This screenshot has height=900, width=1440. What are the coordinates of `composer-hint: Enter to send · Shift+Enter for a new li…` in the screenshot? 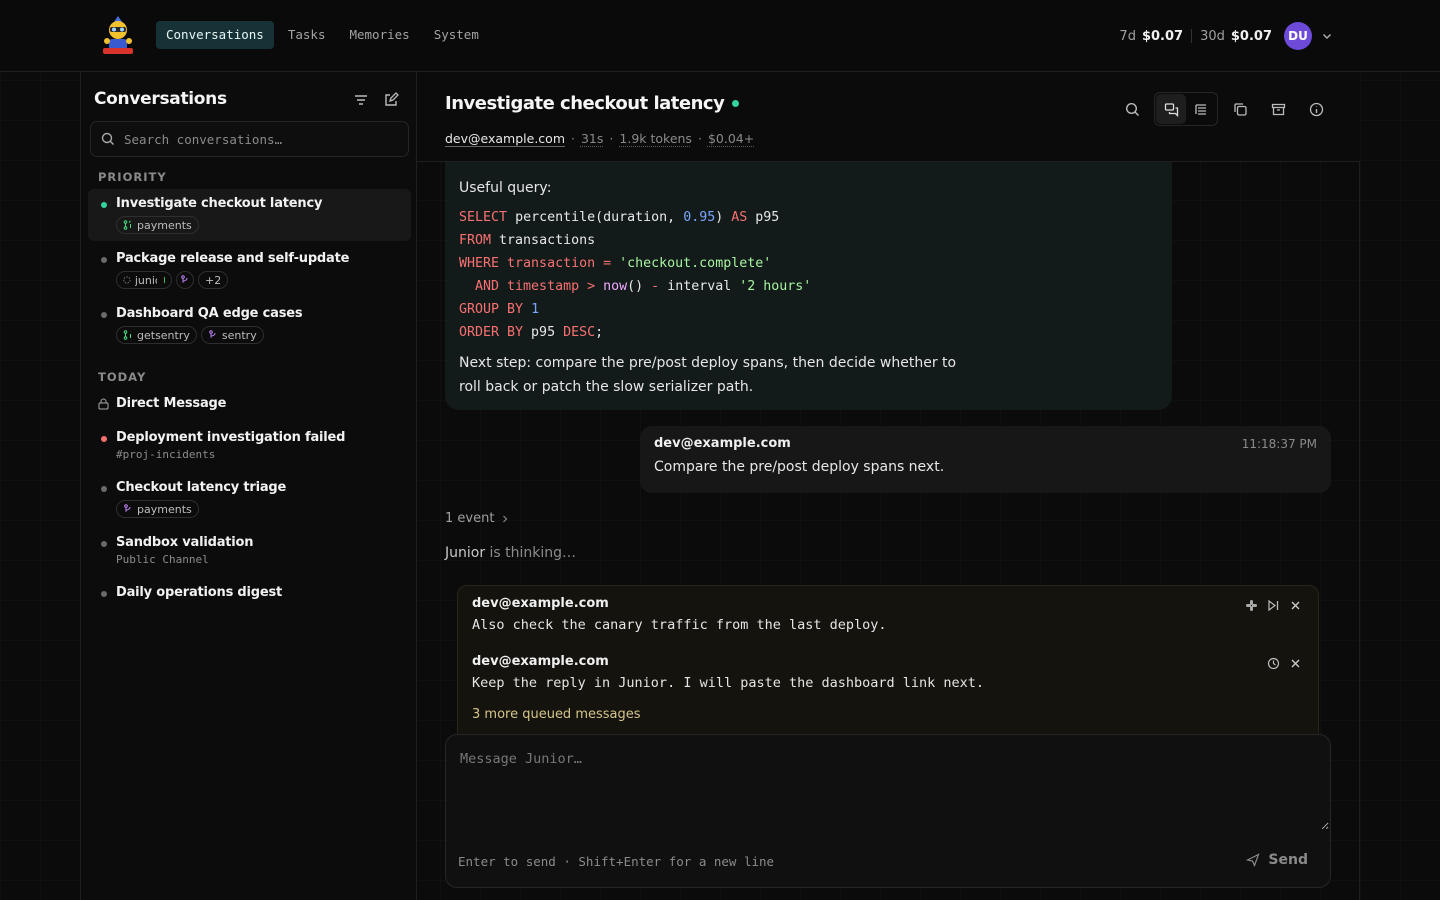 It's located at (616, 861).